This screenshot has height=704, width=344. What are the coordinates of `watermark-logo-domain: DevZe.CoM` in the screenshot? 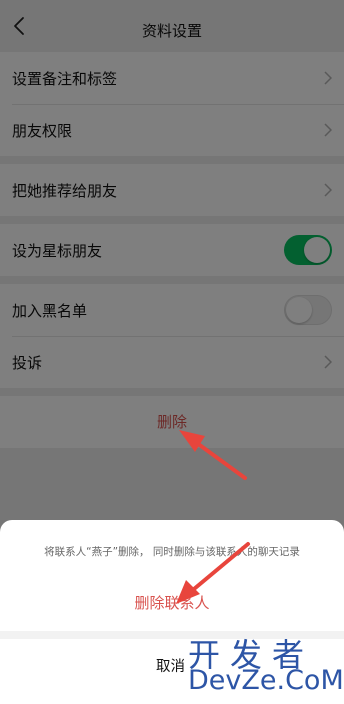 It's located at (266, 680).